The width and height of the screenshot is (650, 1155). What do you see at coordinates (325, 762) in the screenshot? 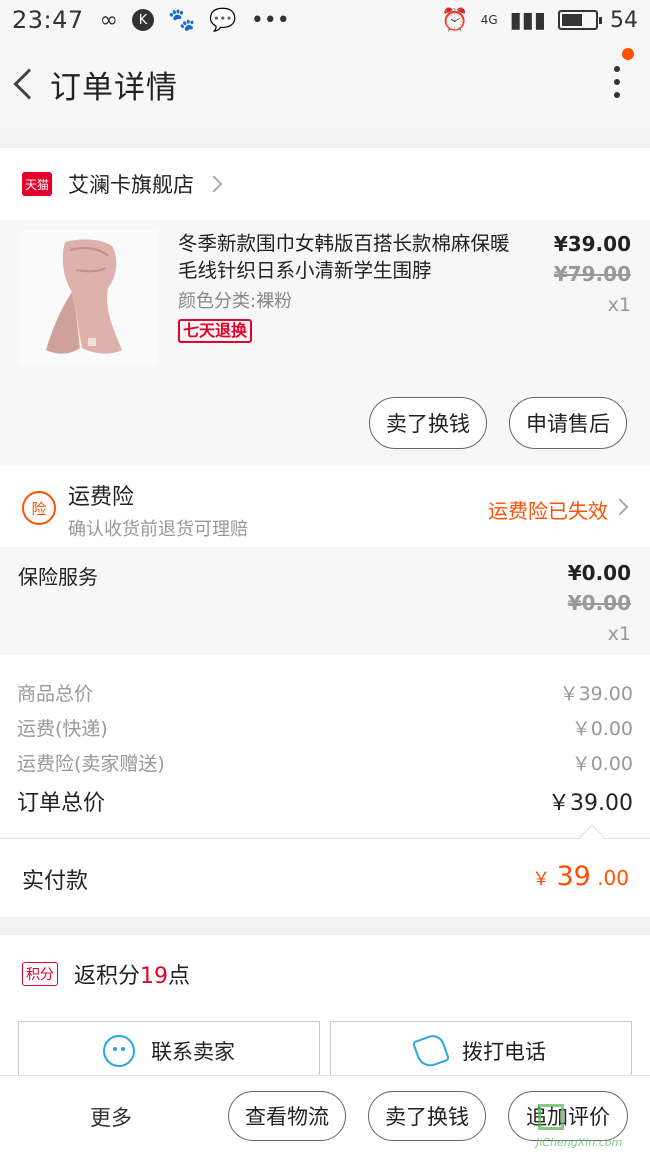
I see `total-row-shipping-insurance: 运费险(卖家赠送) ￥0.00` at bounding box center [325, 762].